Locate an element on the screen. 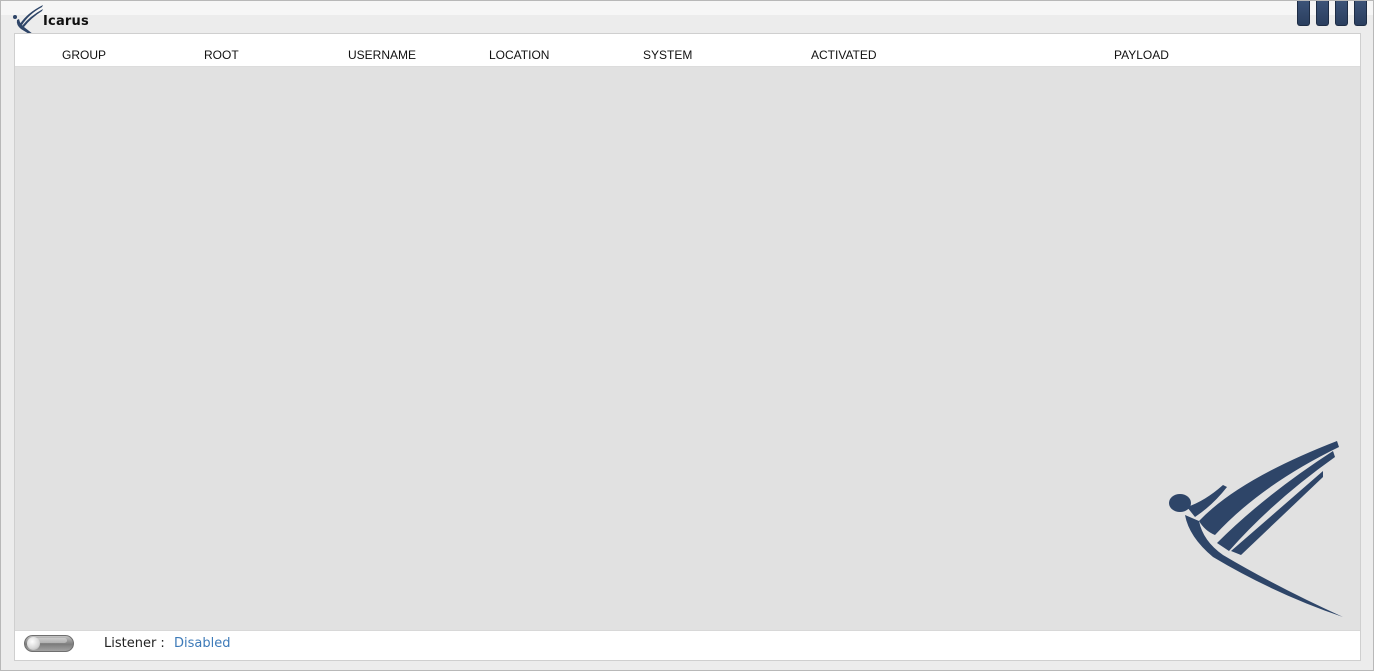  icarus-watermark-icon is located at coordinates (1256, 529).